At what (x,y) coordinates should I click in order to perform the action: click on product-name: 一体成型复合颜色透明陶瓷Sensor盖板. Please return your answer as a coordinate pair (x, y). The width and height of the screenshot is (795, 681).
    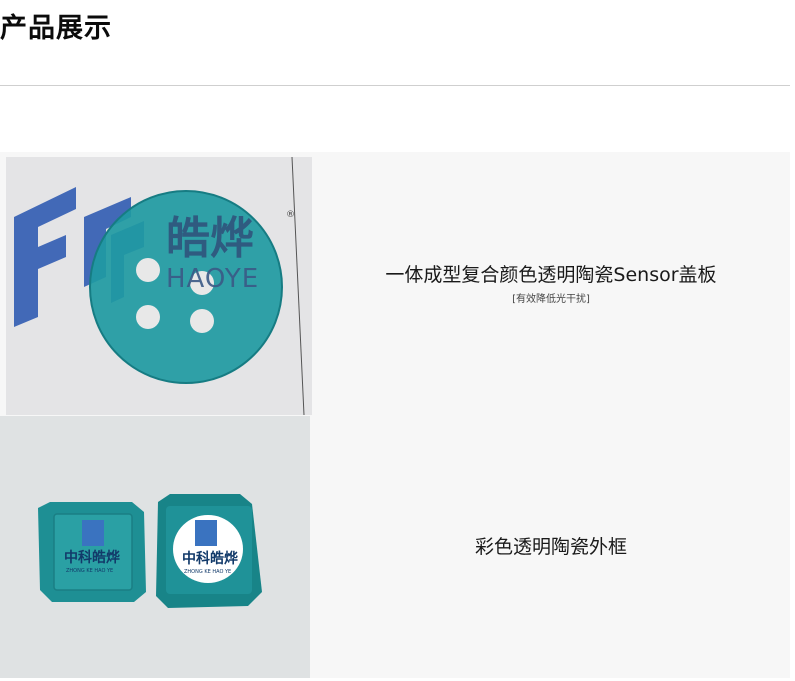
    Looking at the image, I should click on (551, 275).